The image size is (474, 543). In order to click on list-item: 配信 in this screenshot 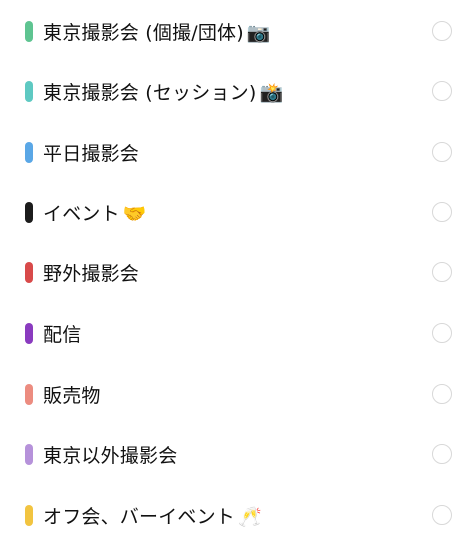, I will do `click(237, 333)`.